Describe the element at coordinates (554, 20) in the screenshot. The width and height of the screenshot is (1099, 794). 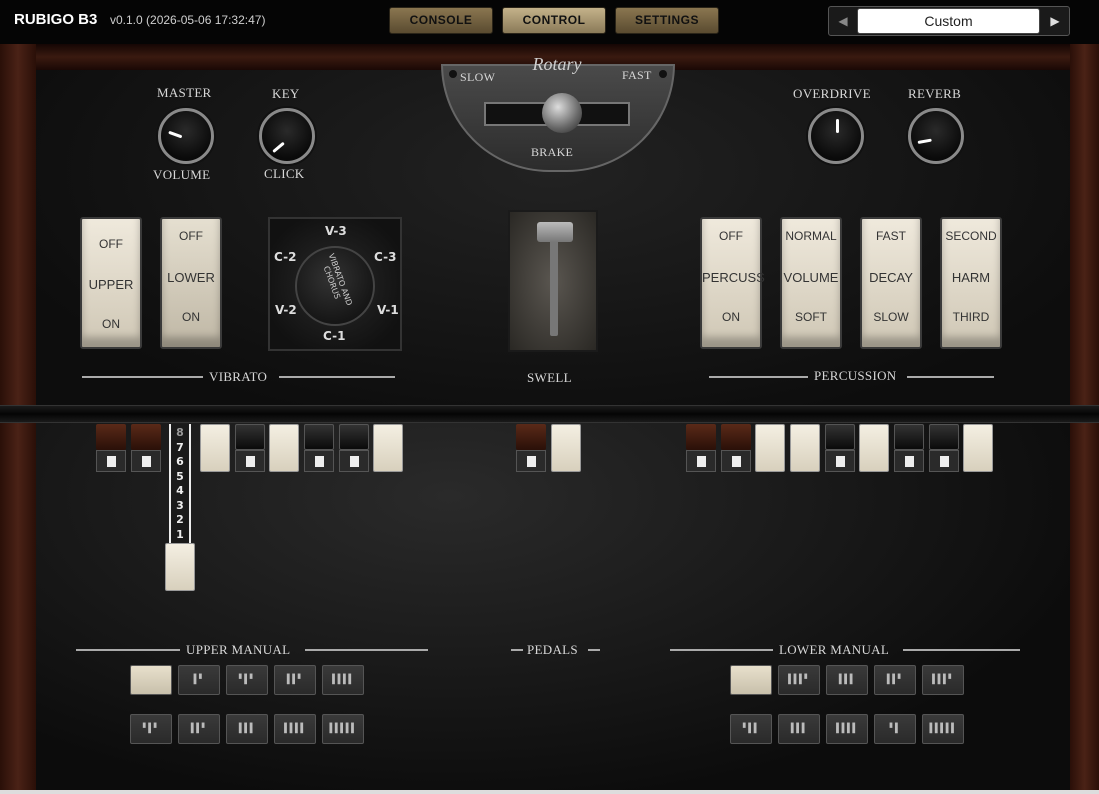
I see `tab-control: CONTROL` at that location.